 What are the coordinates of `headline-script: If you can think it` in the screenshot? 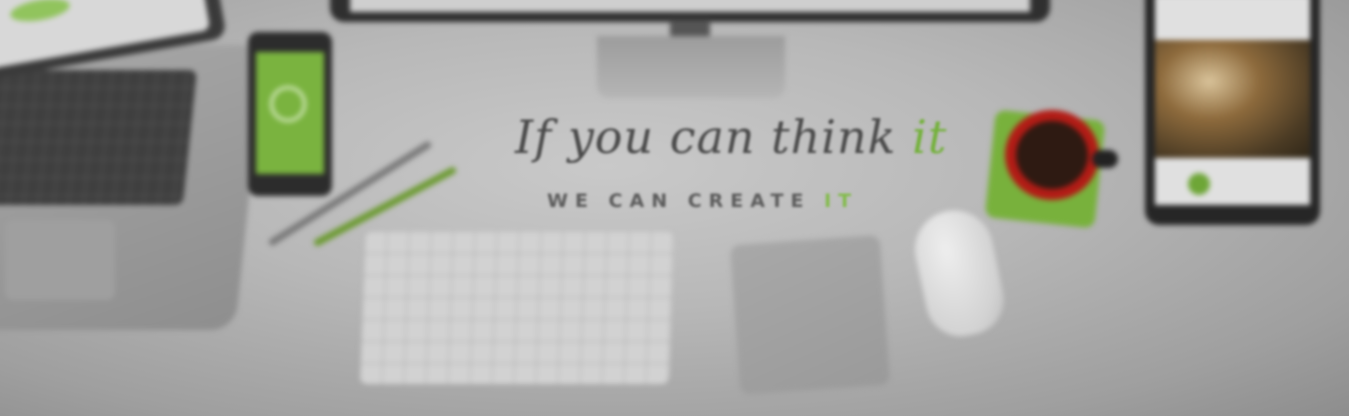 It's located at (731, 137).